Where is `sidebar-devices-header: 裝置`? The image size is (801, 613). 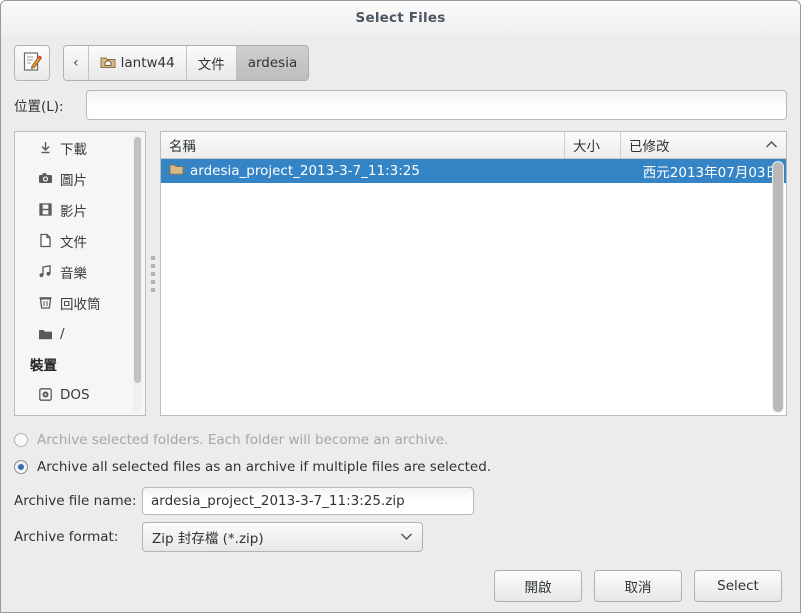
sidebar-devices-header: 裝置 is located at coordinates (43, 366).